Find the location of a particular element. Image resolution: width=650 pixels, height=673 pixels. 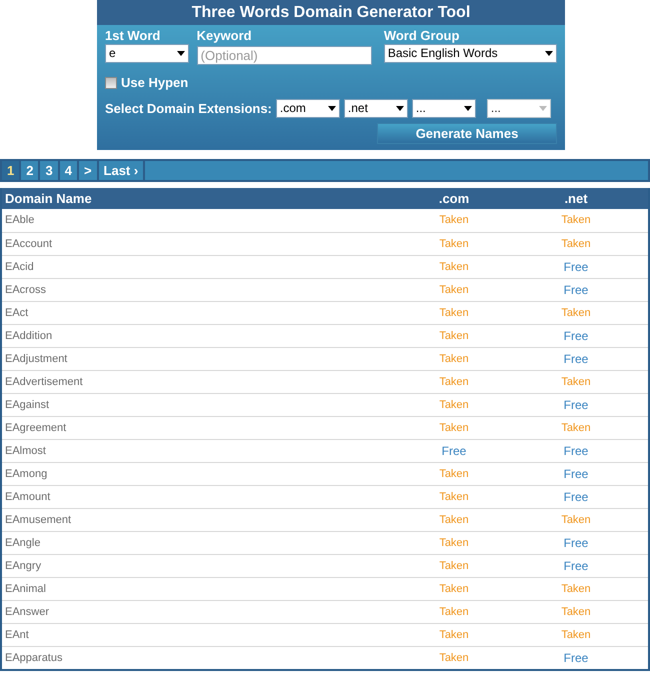

domain-name: EAngle is located at coordinates (22, 543).